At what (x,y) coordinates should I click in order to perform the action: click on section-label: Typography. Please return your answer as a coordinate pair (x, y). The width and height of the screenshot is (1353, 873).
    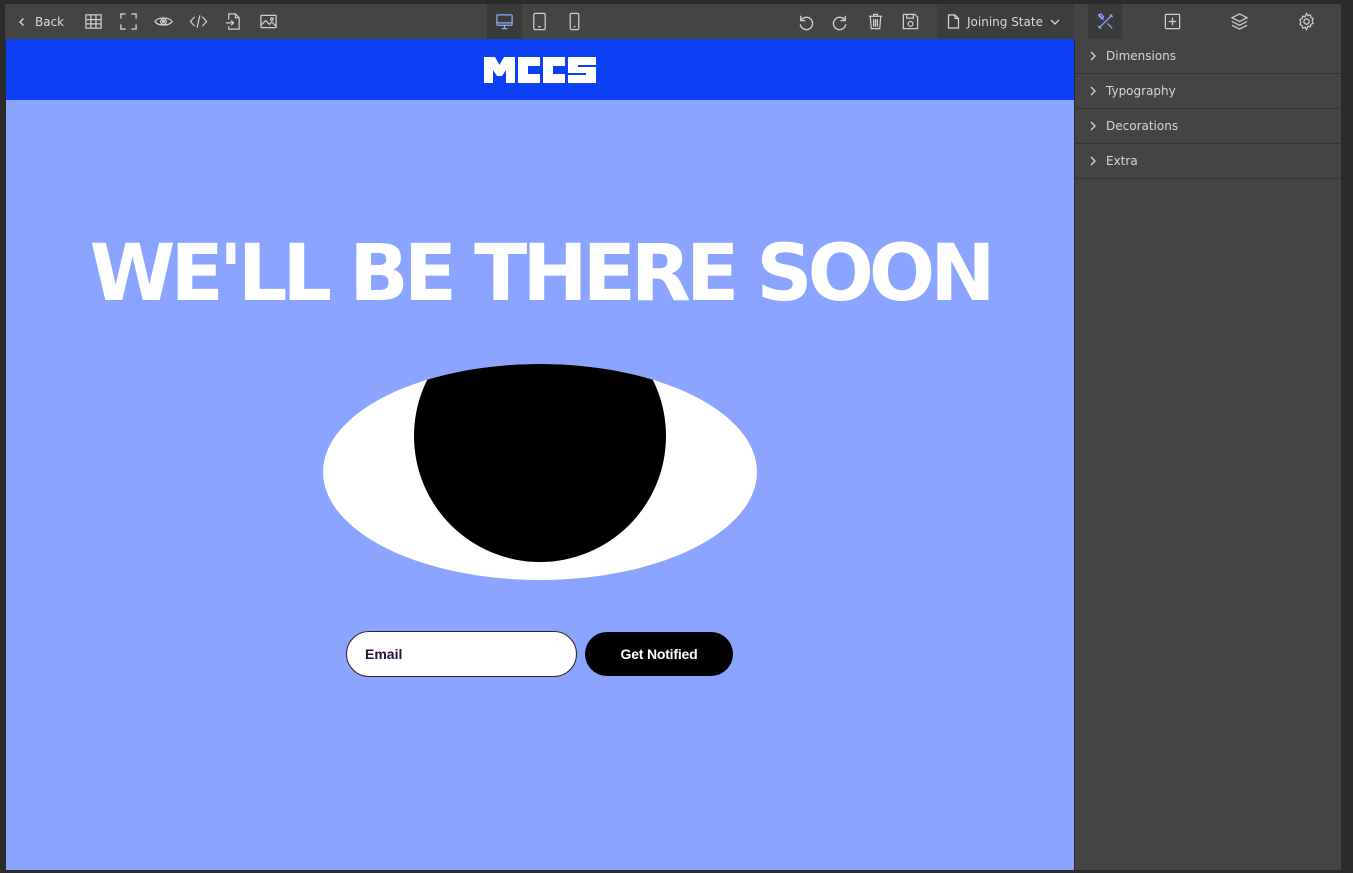
    Looking at the image, I should click on (1141, 91).